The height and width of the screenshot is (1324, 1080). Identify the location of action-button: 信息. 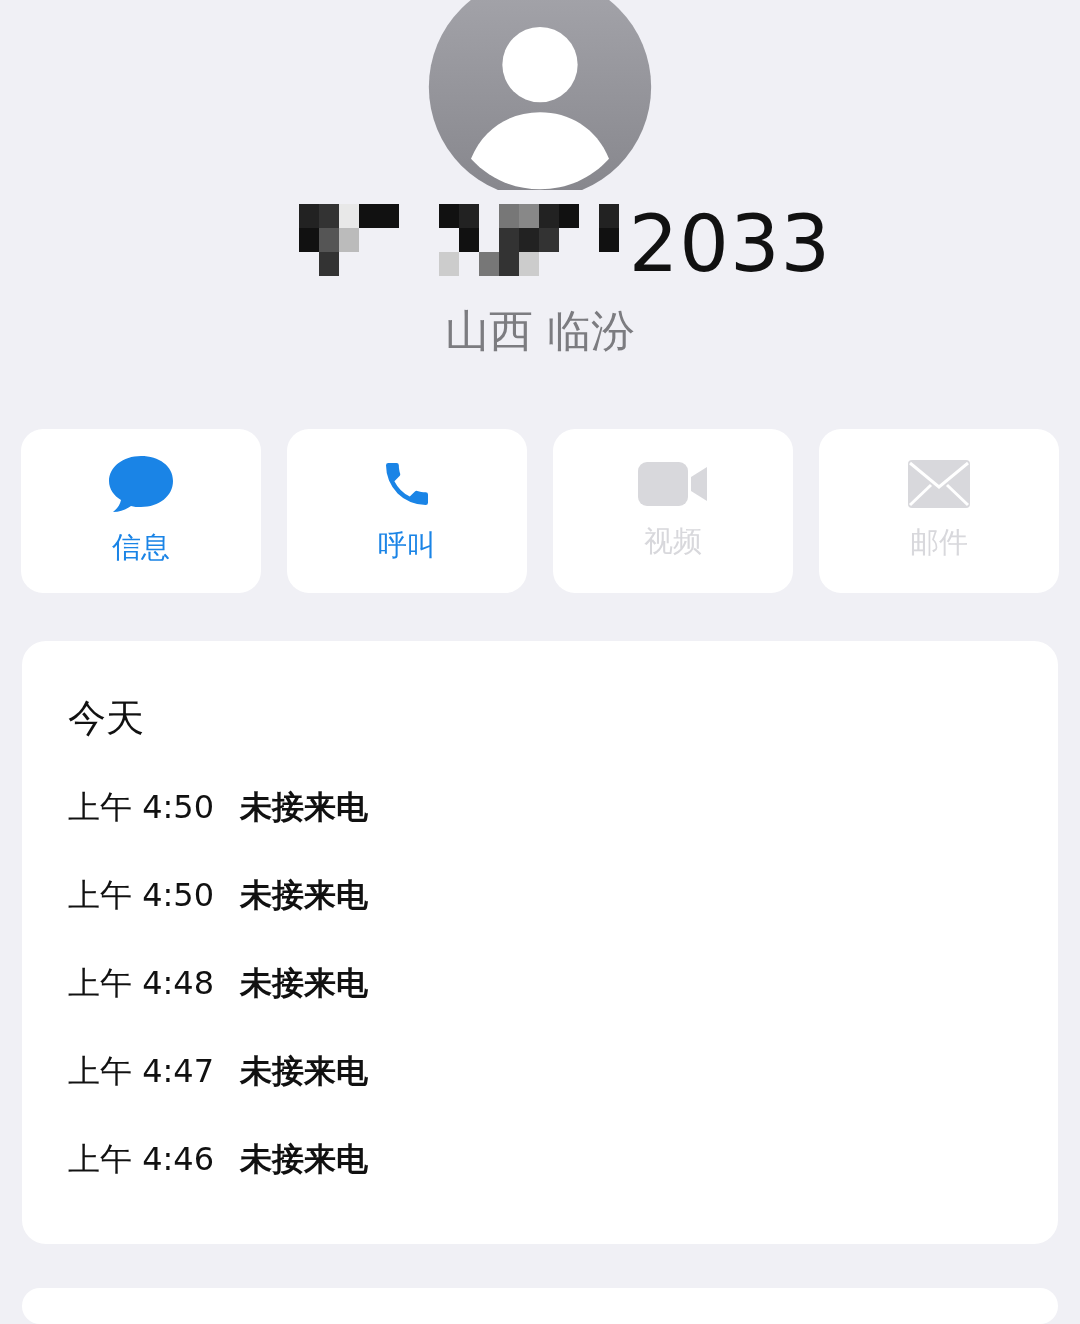
(141, 511).